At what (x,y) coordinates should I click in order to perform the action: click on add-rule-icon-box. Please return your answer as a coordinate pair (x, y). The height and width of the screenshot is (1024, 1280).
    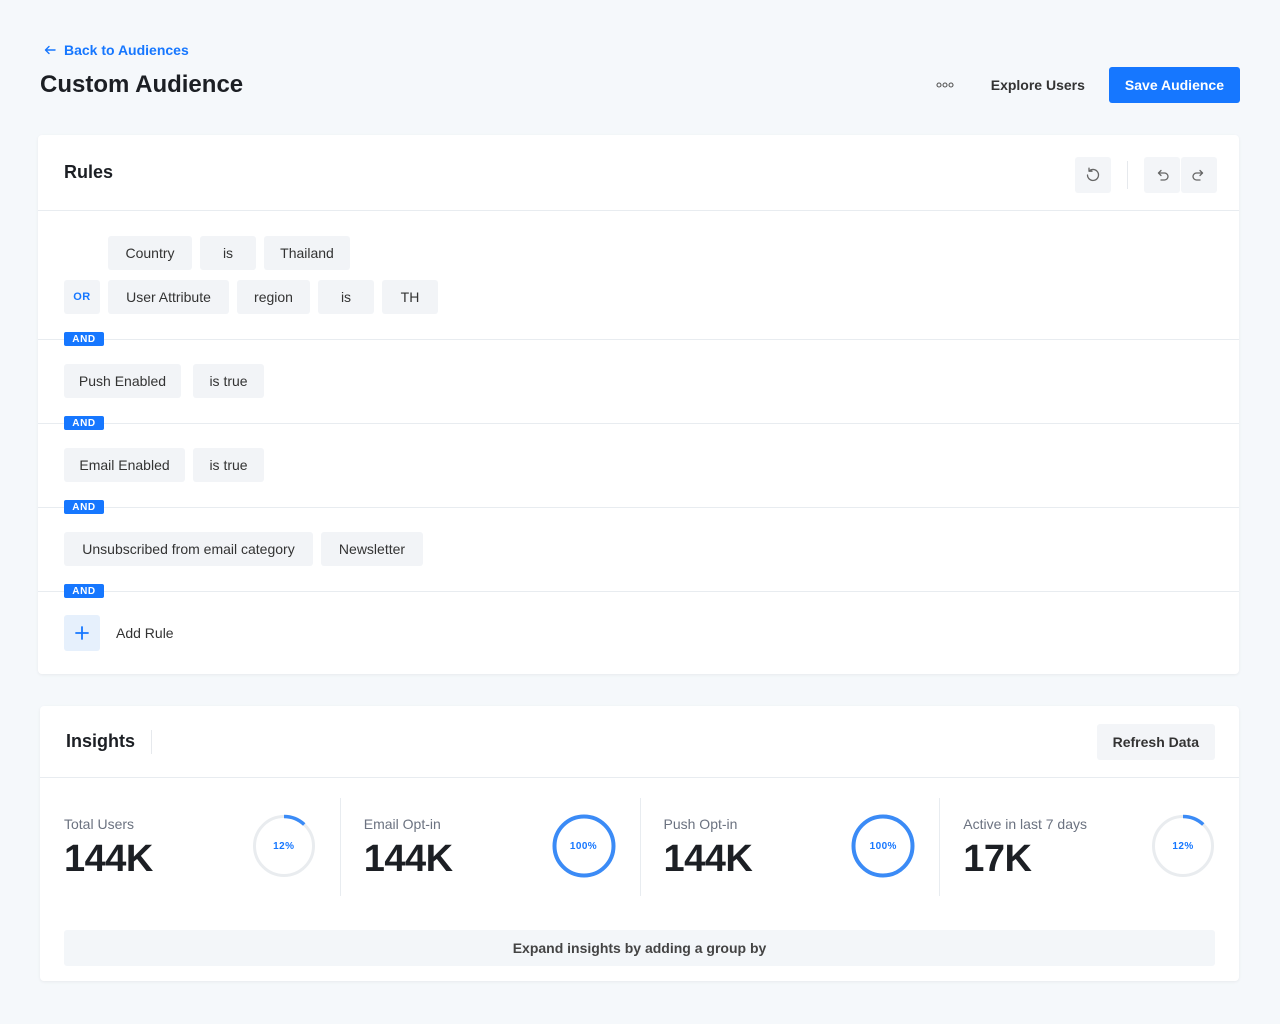
    Looking at the image, I should click on (82, 633).